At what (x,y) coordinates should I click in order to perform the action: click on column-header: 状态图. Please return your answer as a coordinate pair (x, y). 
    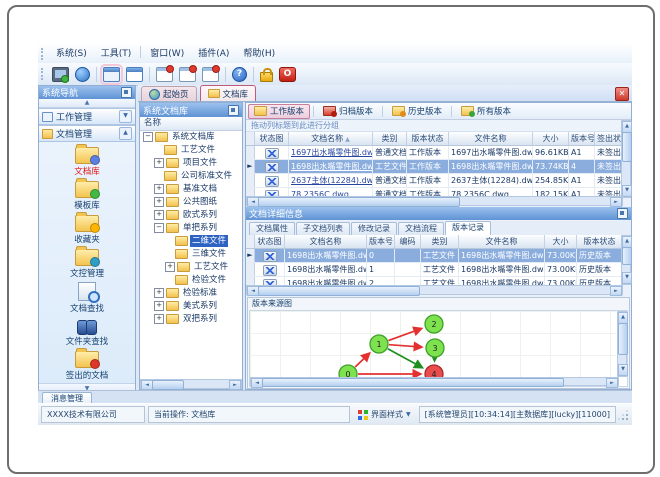
    Looking at the image, I should click on (272, 138).